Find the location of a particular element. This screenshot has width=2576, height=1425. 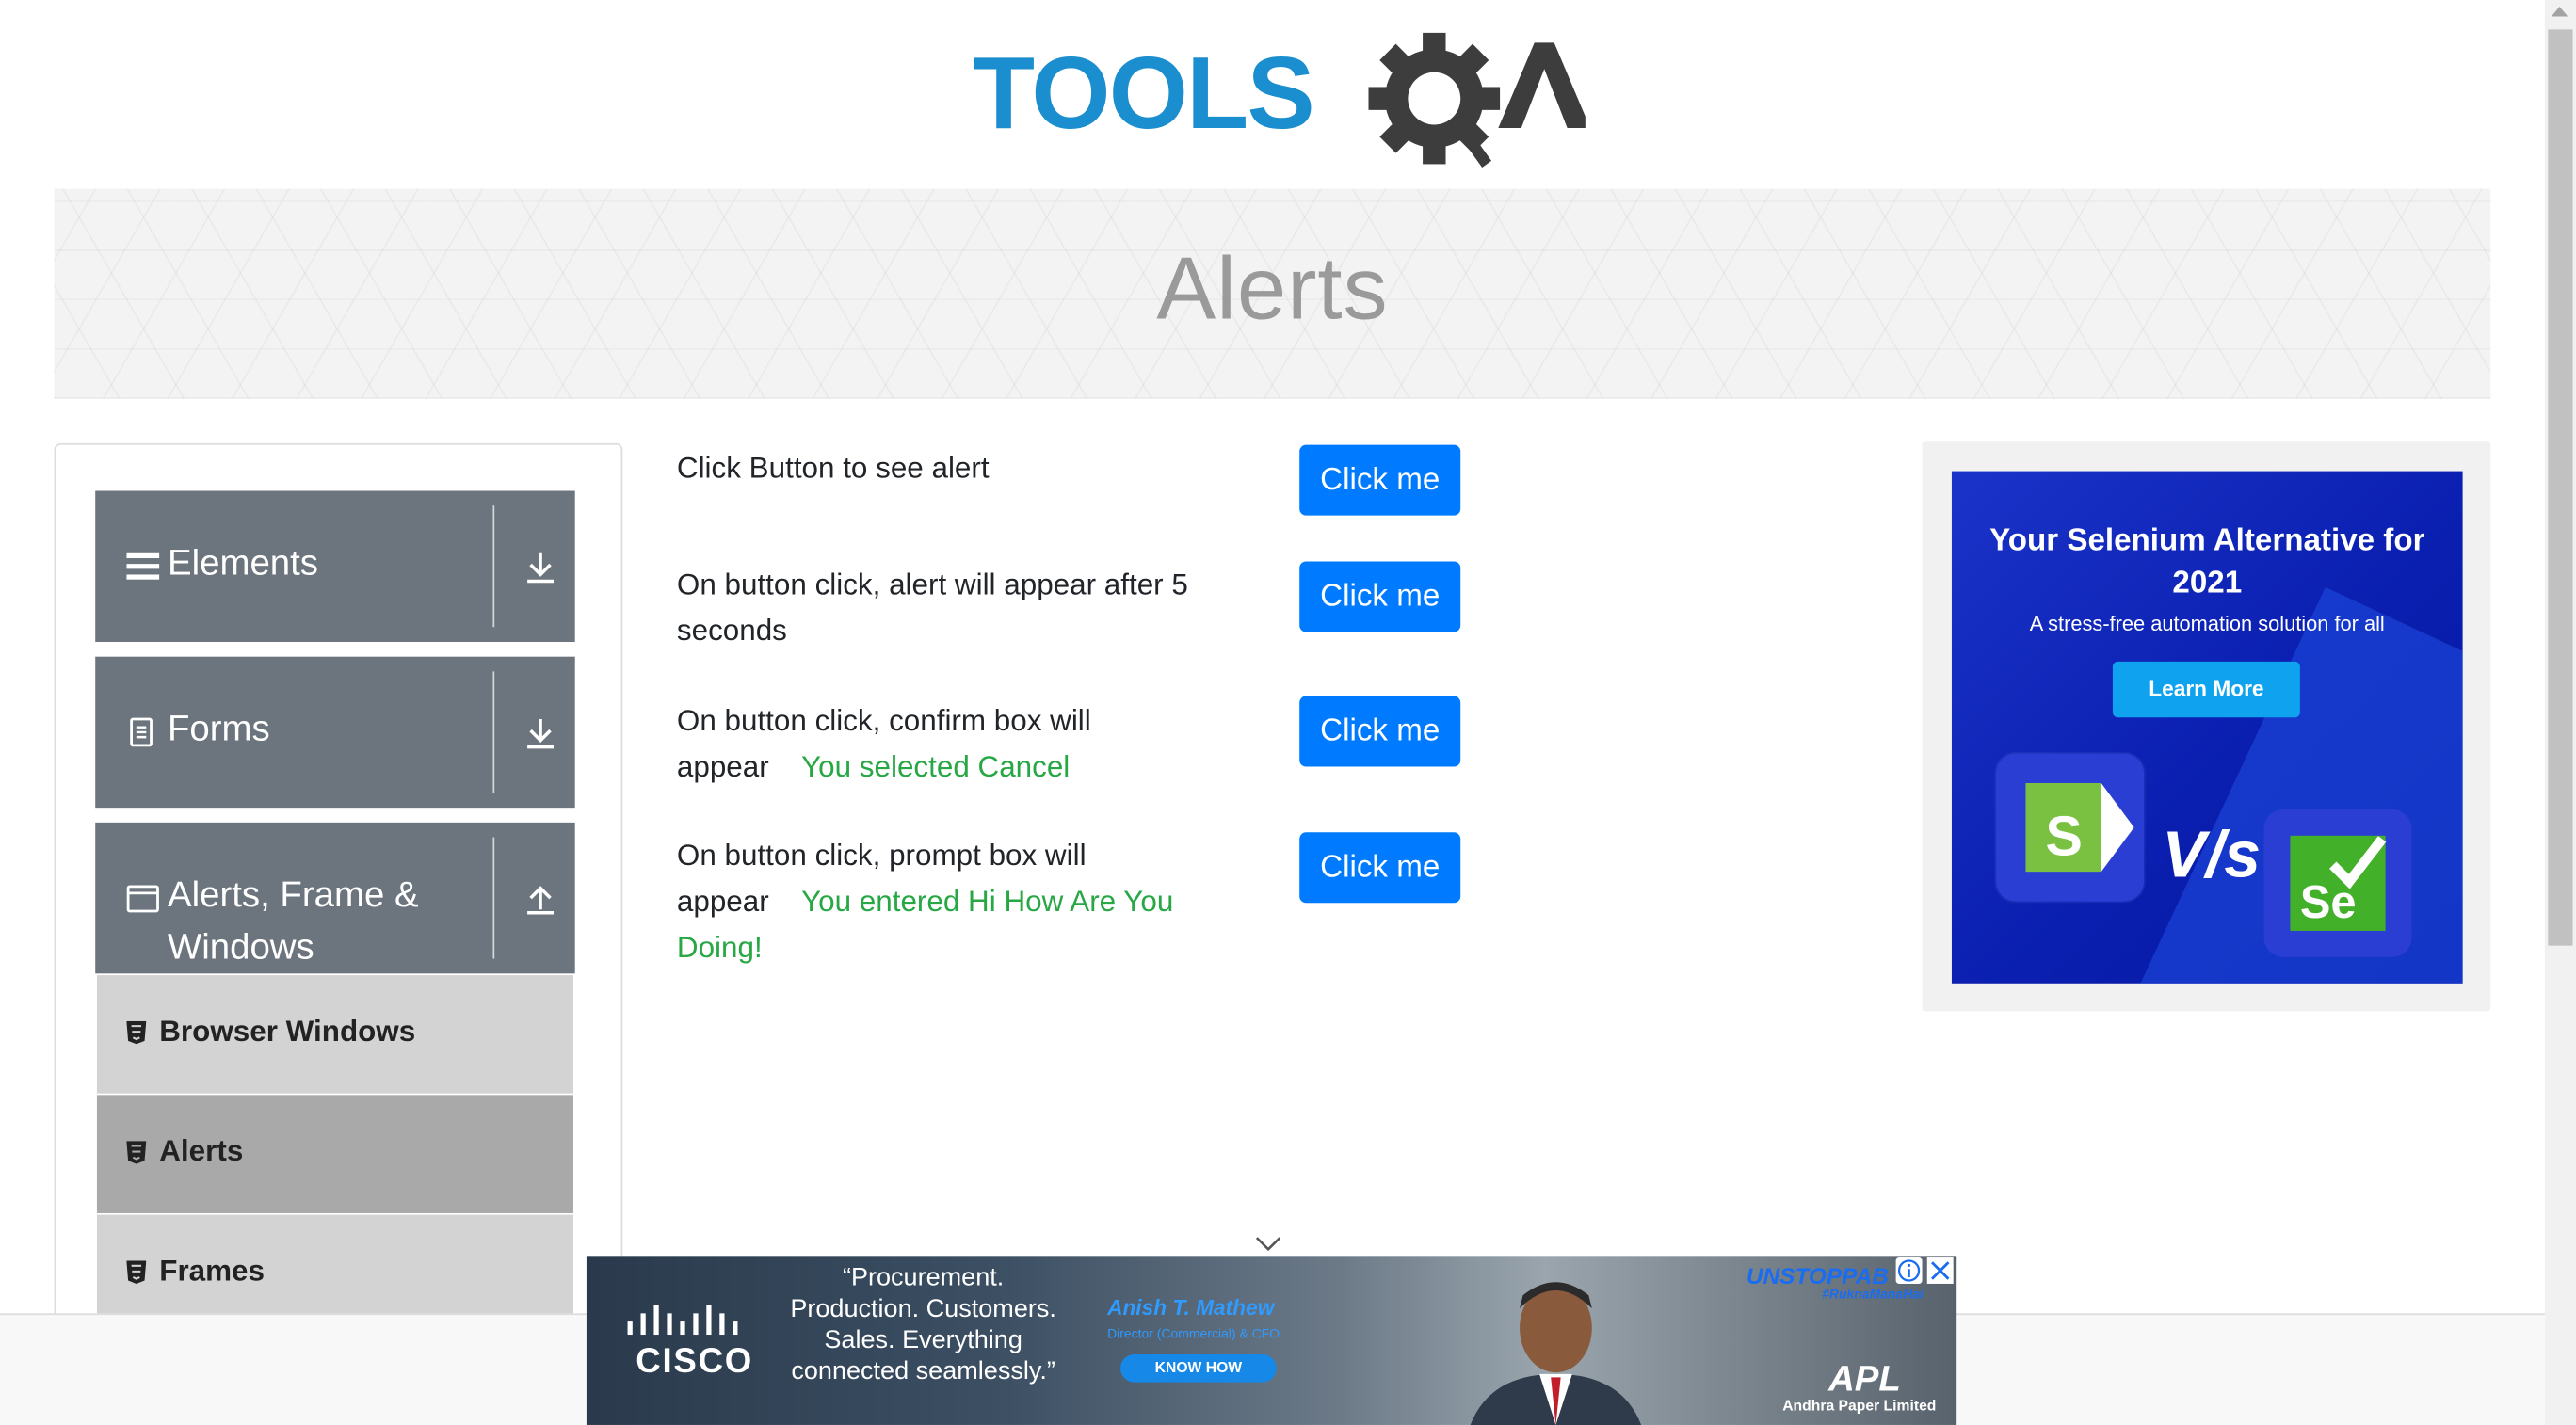

scrollbar-thumb is located at coordinates (2560, 487).